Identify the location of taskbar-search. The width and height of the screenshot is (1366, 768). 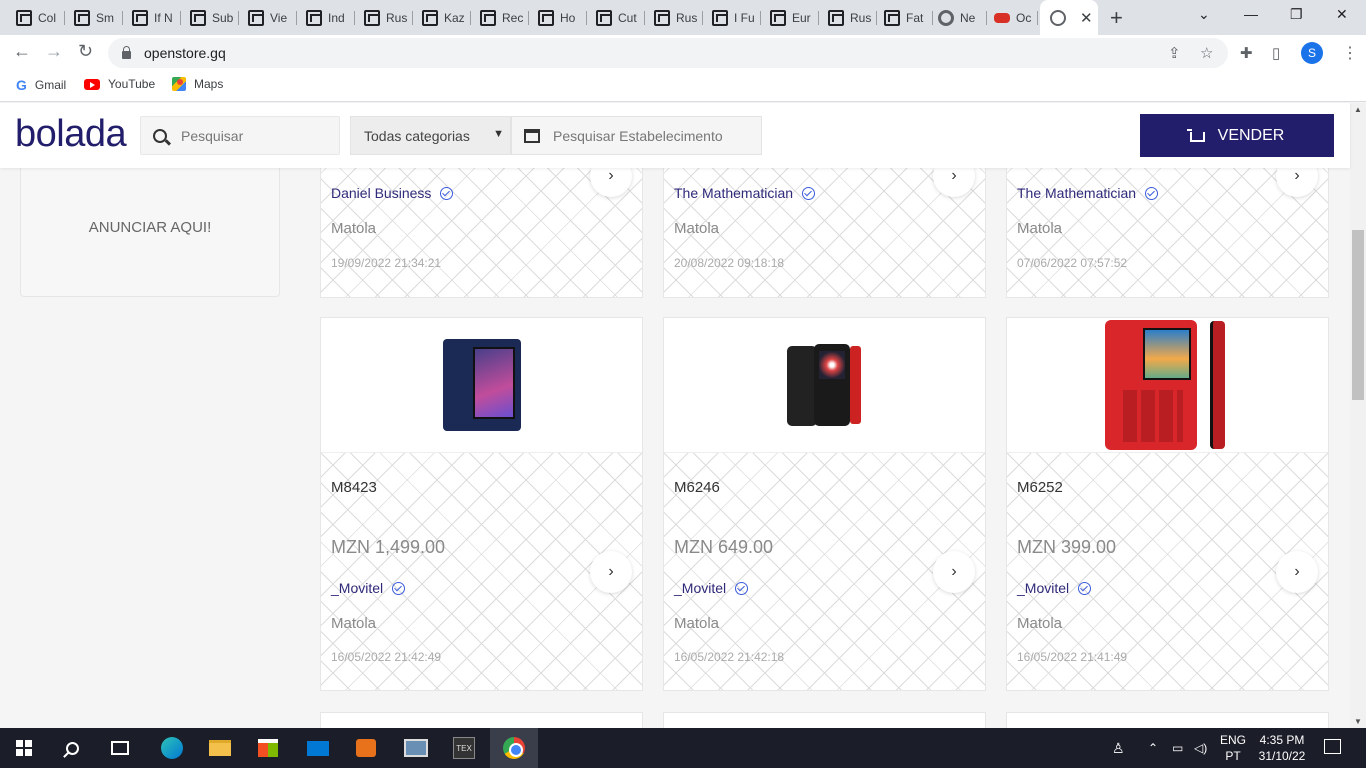
(72, 748).